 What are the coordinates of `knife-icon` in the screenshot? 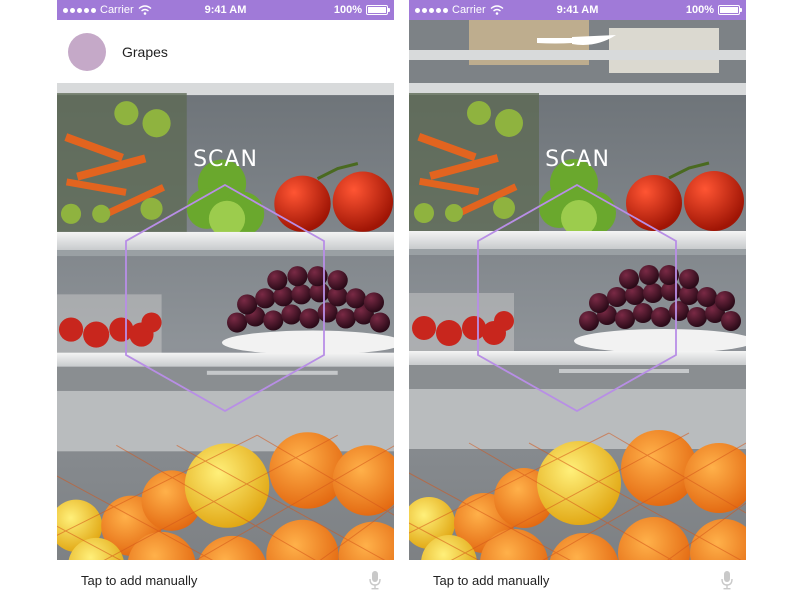 It's located at (576, 40).